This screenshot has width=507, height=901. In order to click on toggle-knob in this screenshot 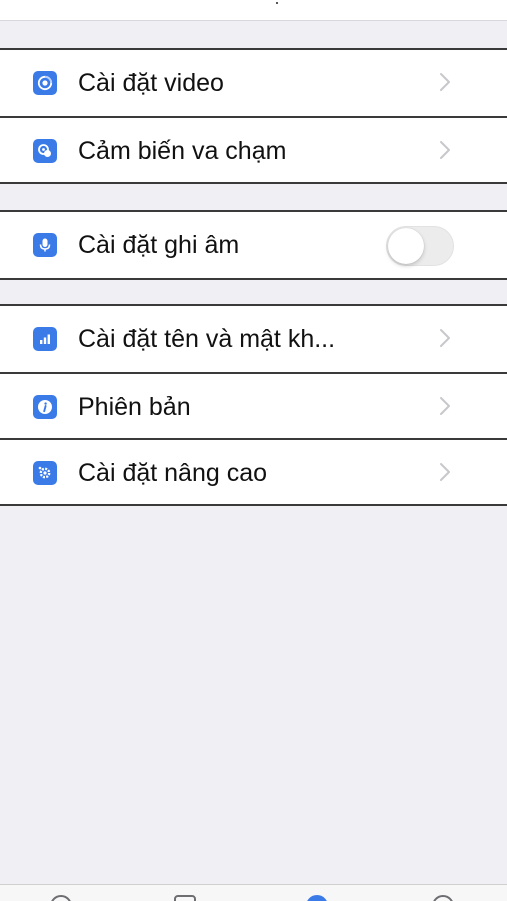, I will do `click(406, 246)`.